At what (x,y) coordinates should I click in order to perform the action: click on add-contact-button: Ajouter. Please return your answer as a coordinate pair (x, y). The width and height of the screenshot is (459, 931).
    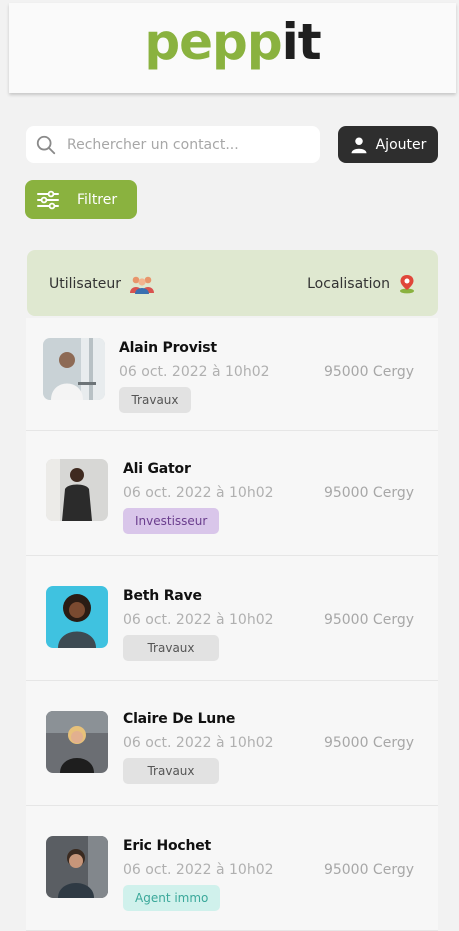
    Looking at the image, I should click on (388, 144).